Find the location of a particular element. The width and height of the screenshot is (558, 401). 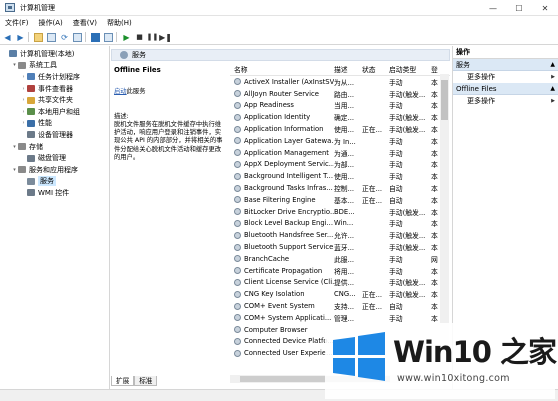

forward-arrow-icon: ▶ is located at coordinates (20, 37).